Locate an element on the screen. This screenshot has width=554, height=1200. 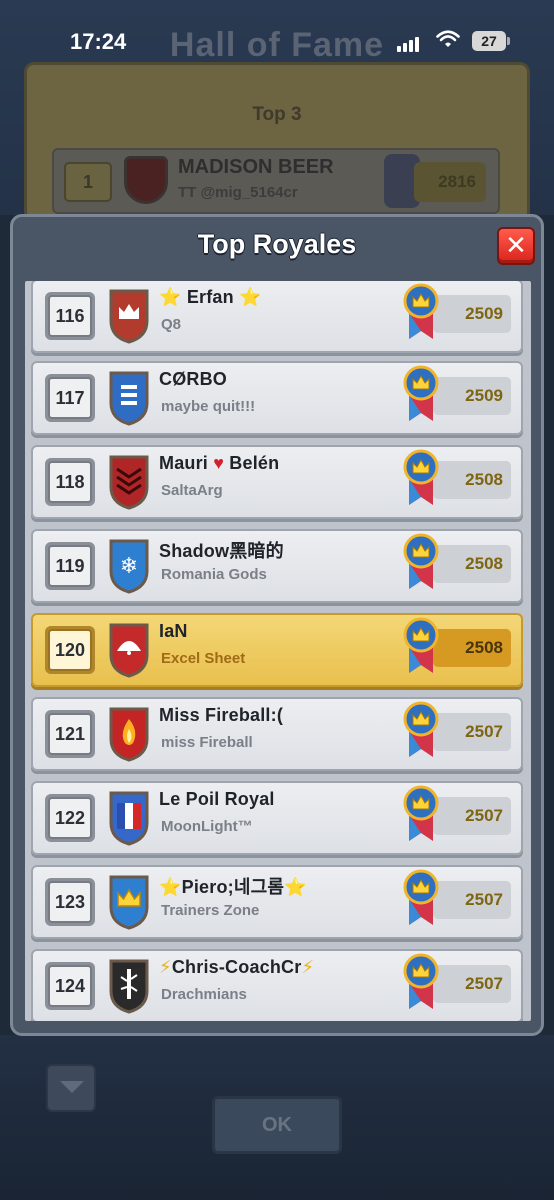
rank-number: 123 is located at coordinates (70, 902).